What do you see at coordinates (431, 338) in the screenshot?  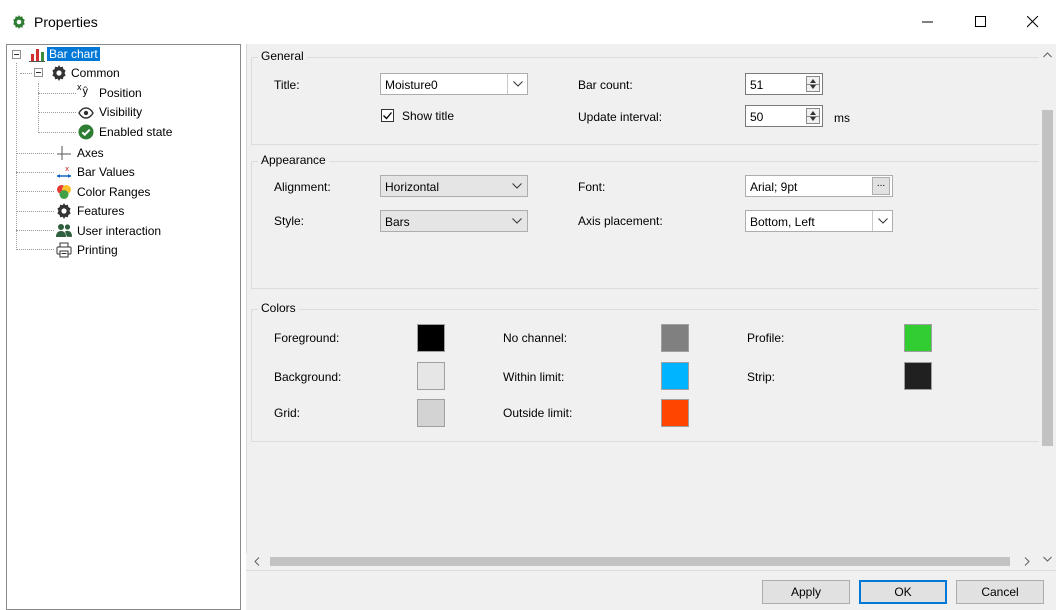 I see `foreground-color-swatch` at bounding box center [431, 338].